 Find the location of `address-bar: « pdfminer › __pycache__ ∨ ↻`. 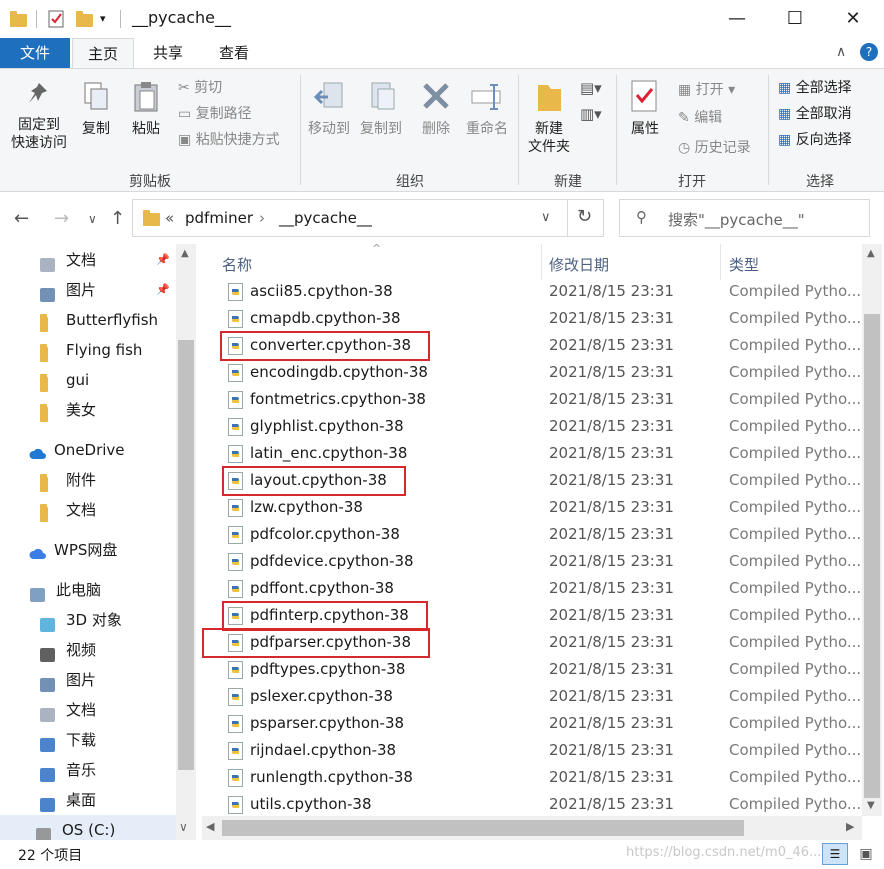

address-bar: « pdfminer › __pycache__ ∨ ↻ is located at coordinates (368, 218).